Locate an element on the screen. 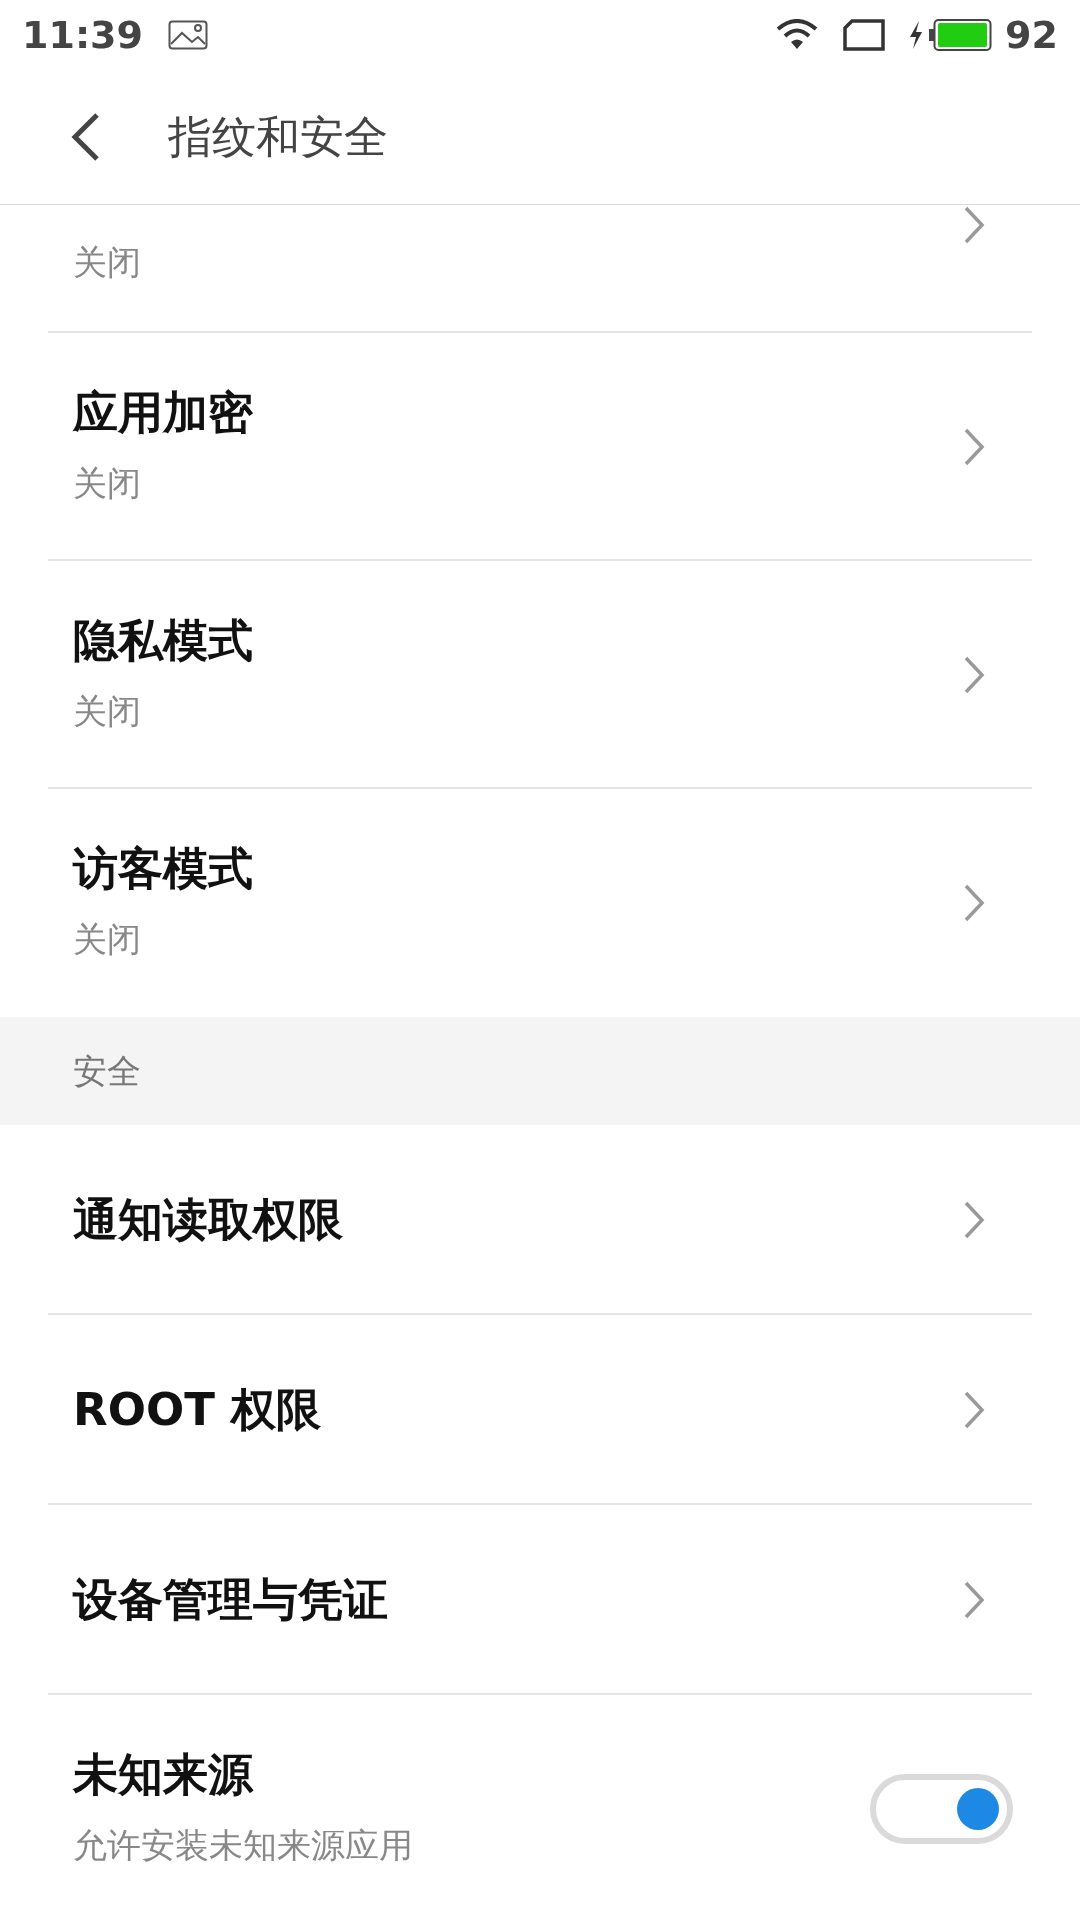  row-title: ROOT 权限 is located at coordinates (197, 1410).